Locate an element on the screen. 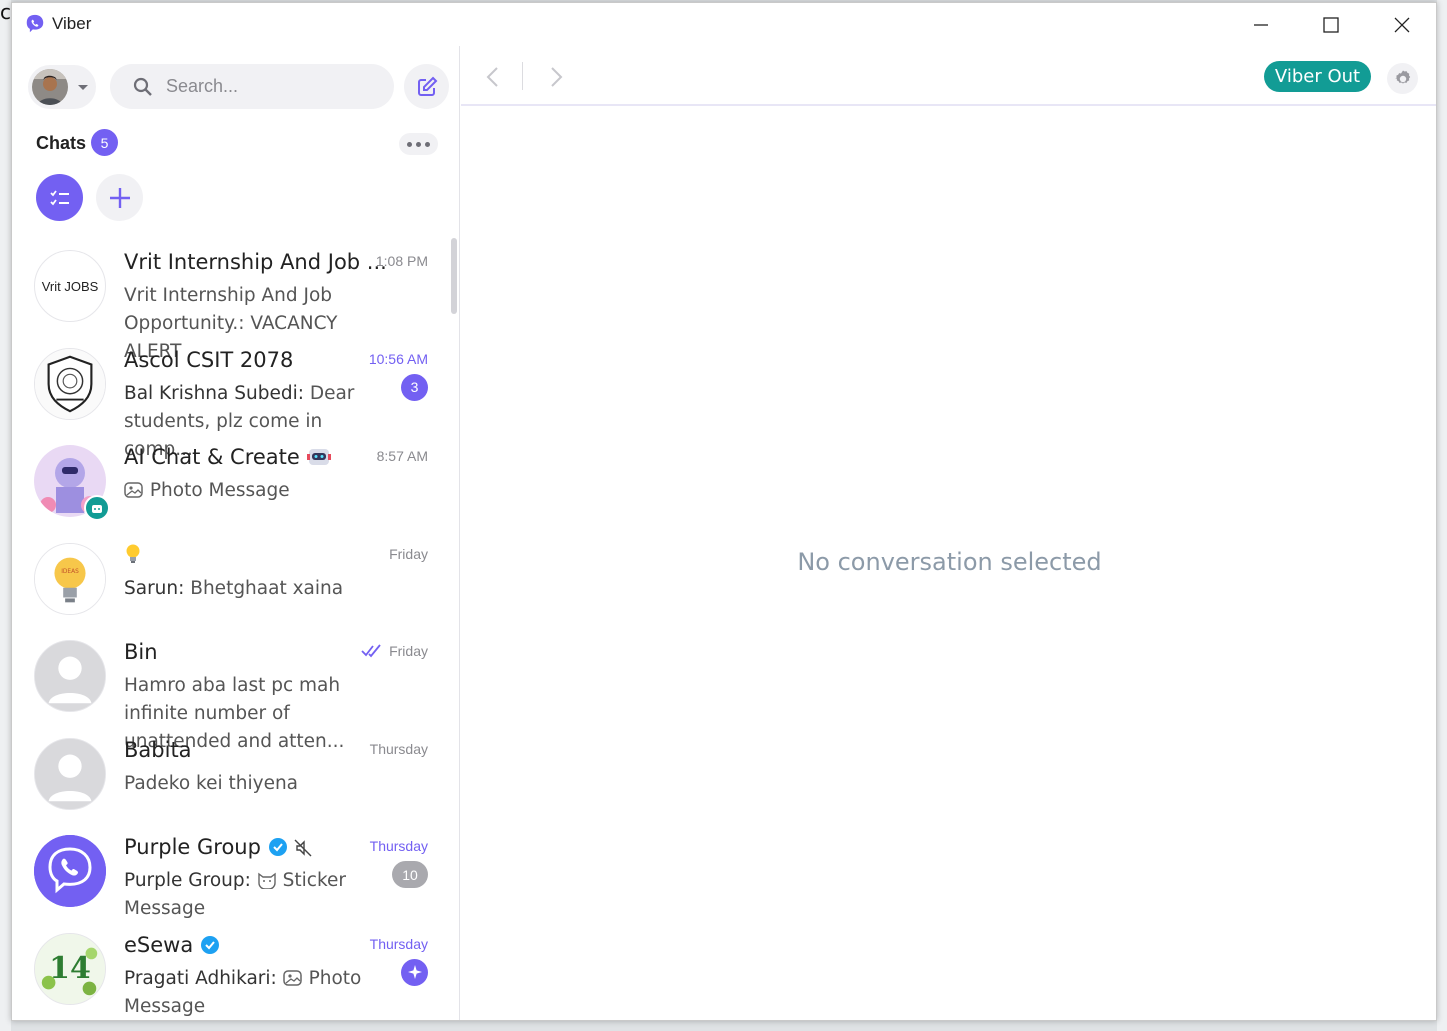 The height and width of the screenshot is (1031, 1447). more-icon is located at coordinates (409, 144).